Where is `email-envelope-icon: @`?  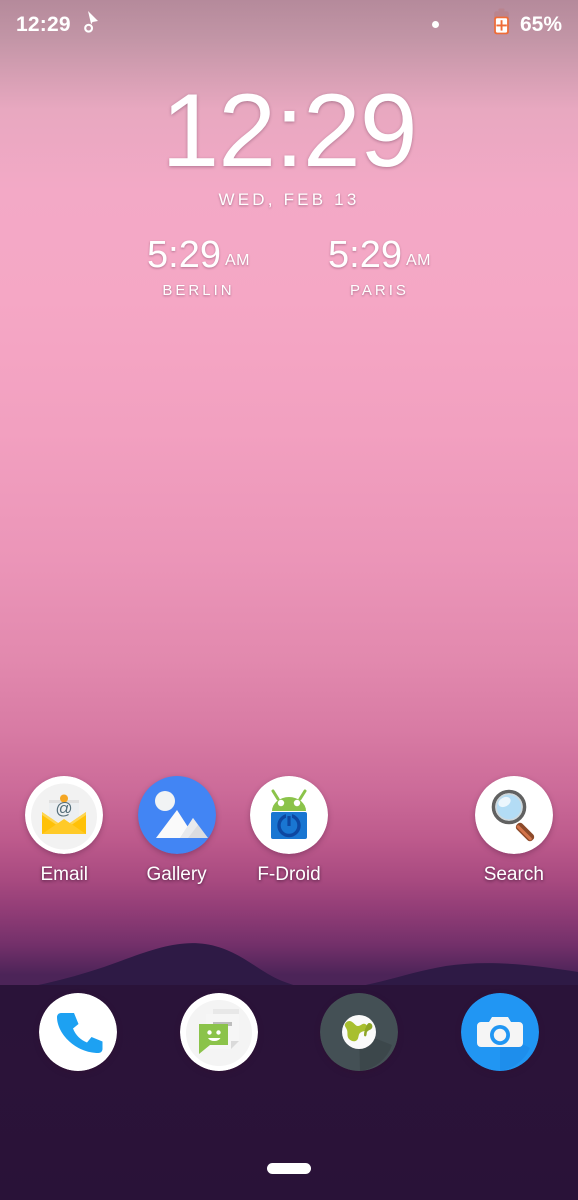 email-envelope-icon: @ is located at coordinates (64, 815).